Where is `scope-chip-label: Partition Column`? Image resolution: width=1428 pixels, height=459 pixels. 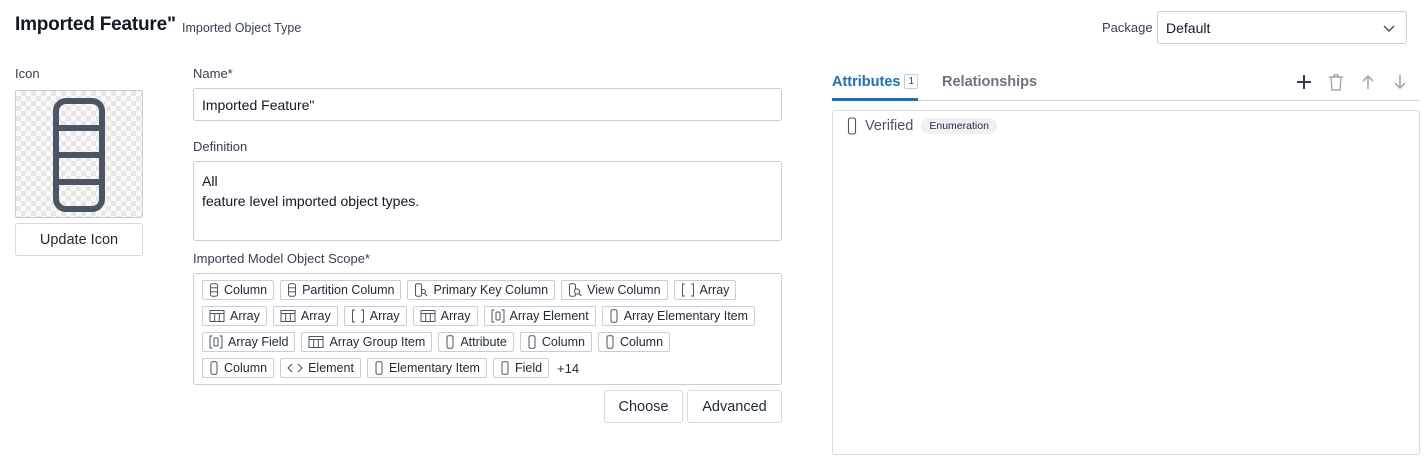
scope-chip-label: Partition Column is located at coordinates (348, 290).